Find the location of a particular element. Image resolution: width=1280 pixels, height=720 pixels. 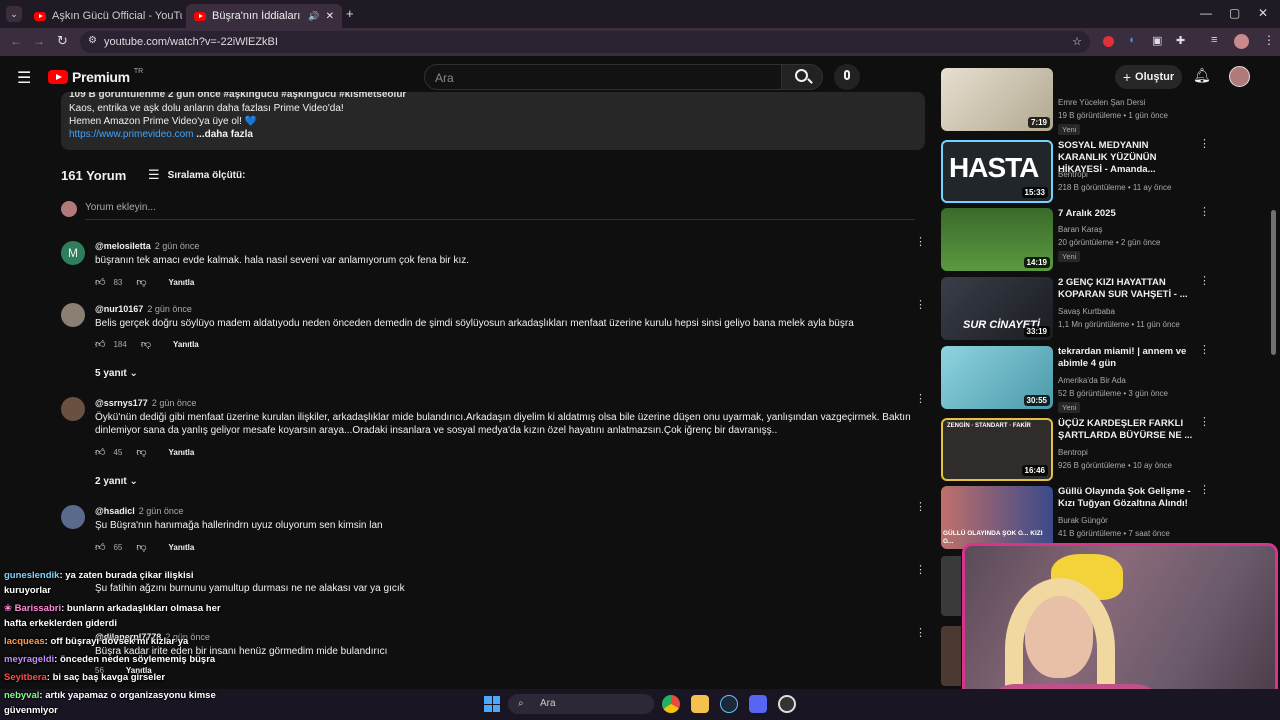

comment-author: @nur10167 2 gün önce is located at coordinates (143, 309).